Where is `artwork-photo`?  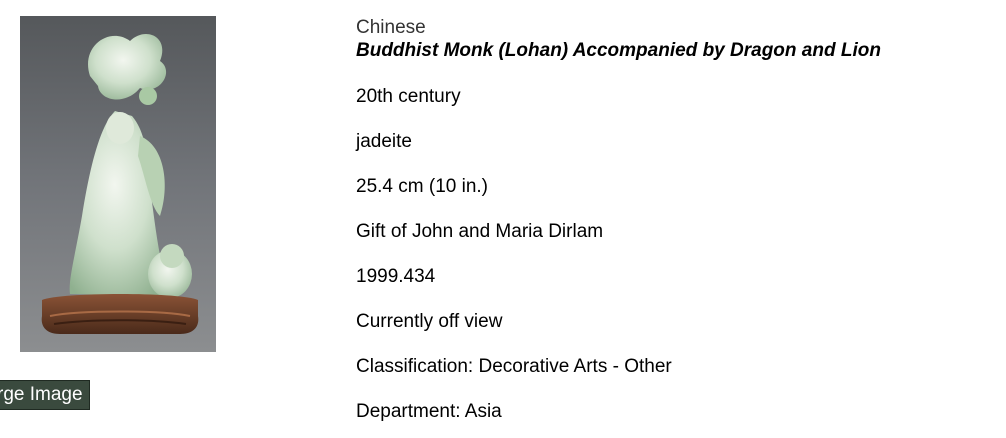
artwork-photo is located at coordinates (118, 184).